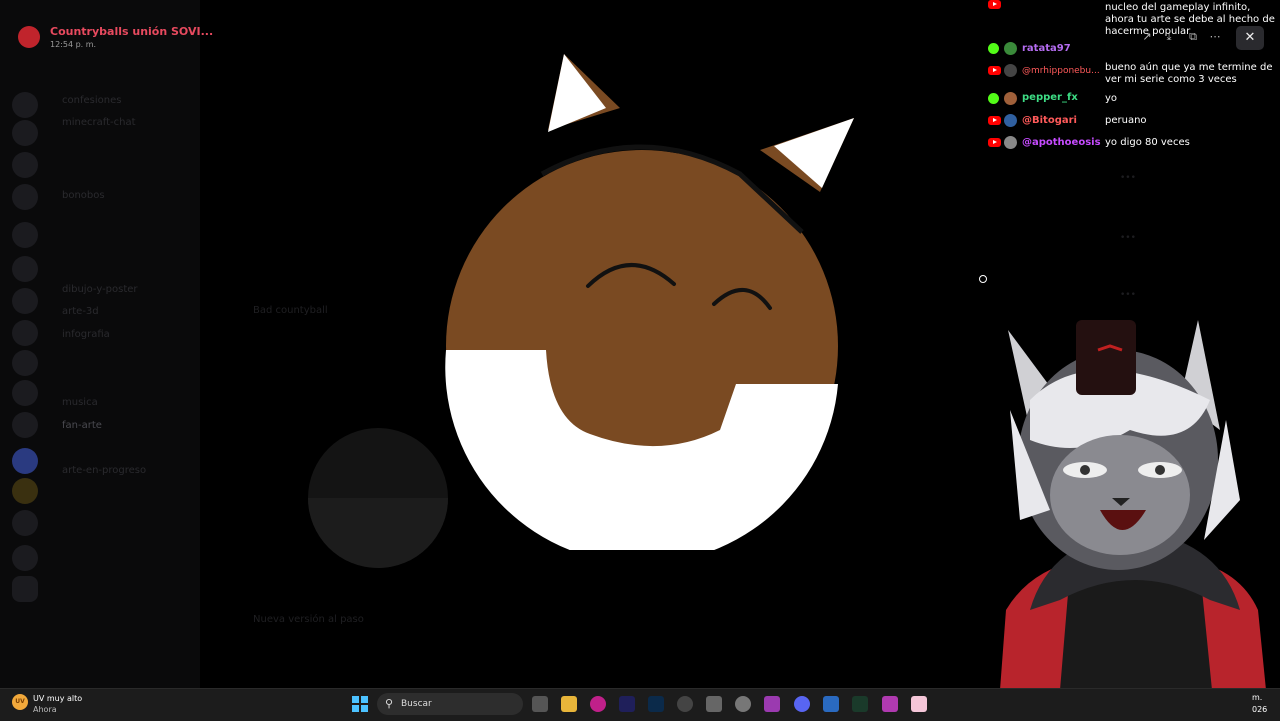 This screenshot has width=1280, height=721. Describe the element at coordinates (389, 703) in the screenshot. I see `search-icon: ⚲` at that location.